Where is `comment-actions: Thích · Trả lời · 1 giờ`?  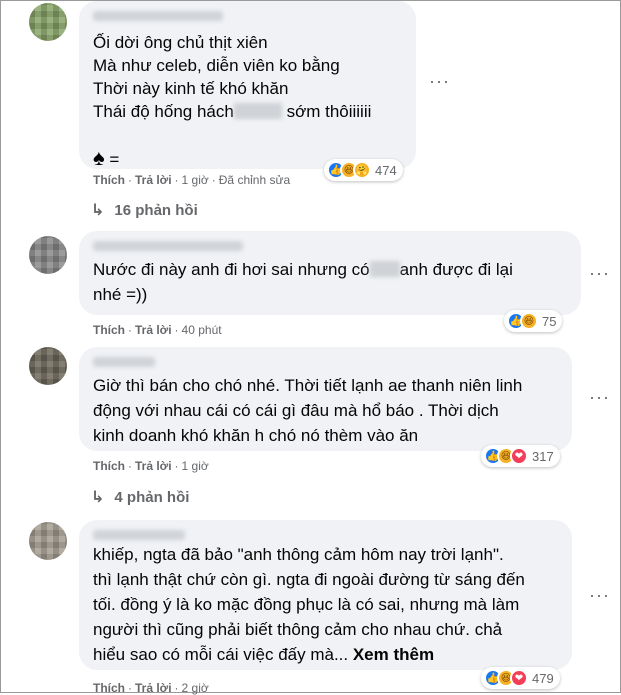
comment-actions: Thích · Trả lời · 1 giờ is located at coordinates (151, 466).